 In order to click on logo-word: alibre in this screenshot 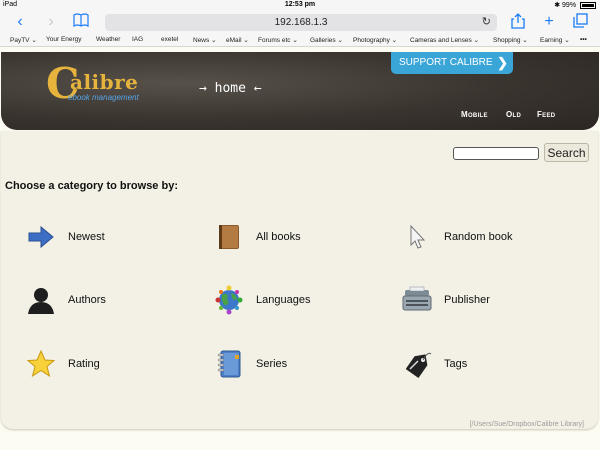, I will do `click(104, 82)`.